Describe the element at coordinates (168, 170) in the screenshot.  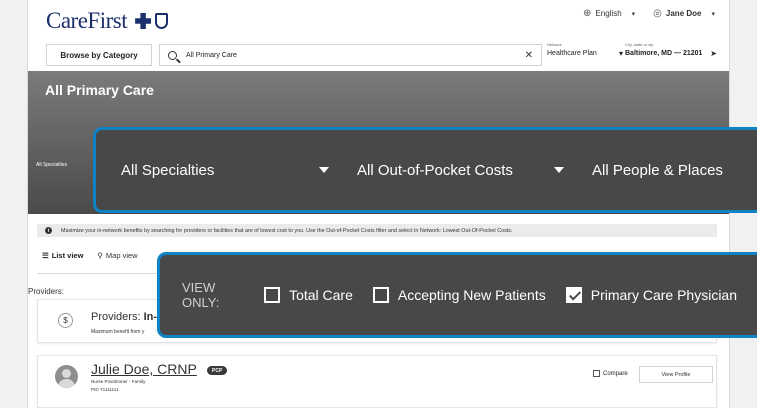
I see `specialties-label: All Specialties` at that location.